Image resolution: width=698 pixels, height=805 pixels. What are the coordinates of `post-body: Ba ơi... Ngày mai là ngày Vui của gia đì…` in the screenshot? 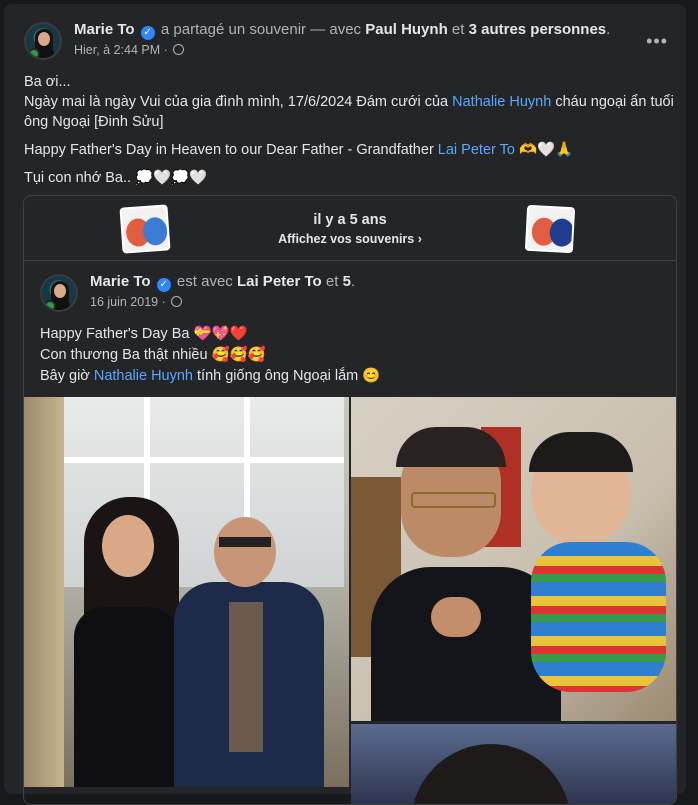 It's located at (349, 134).